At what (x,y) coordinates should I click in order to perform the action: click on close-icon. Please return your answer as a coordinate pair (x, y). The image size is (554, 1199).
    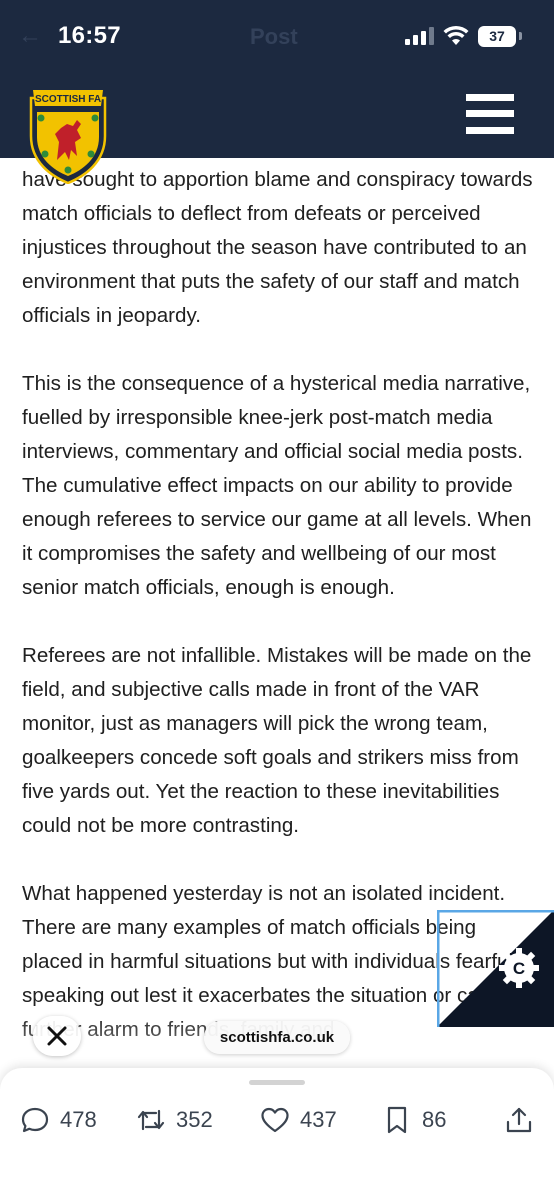
    Looking at the image, I should click on (57, 1036).